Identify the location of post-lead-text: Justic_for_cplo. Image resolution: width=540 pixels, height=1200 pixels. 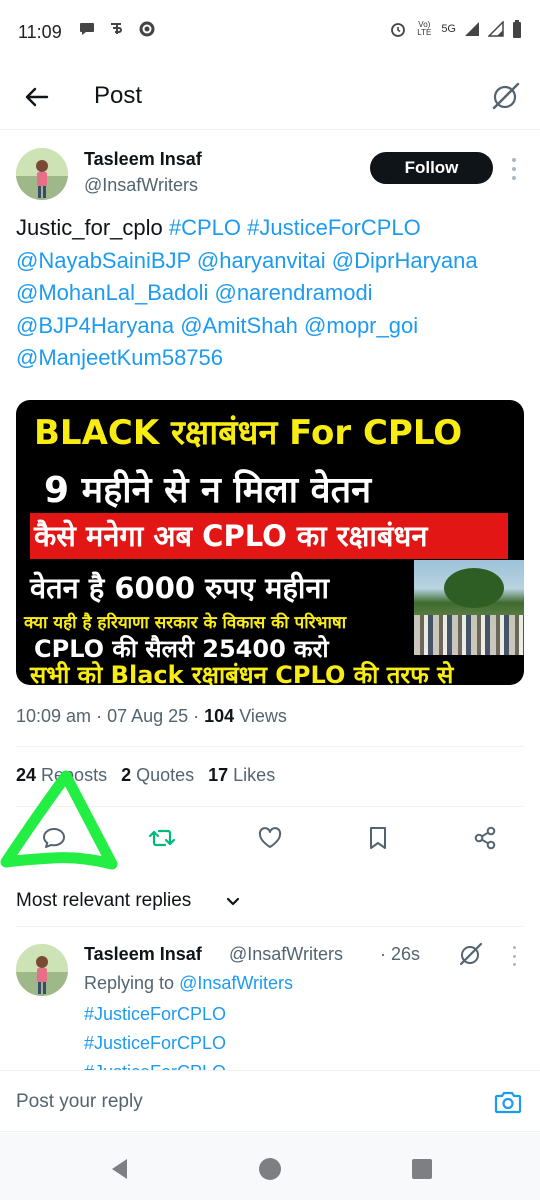
(92, 227).